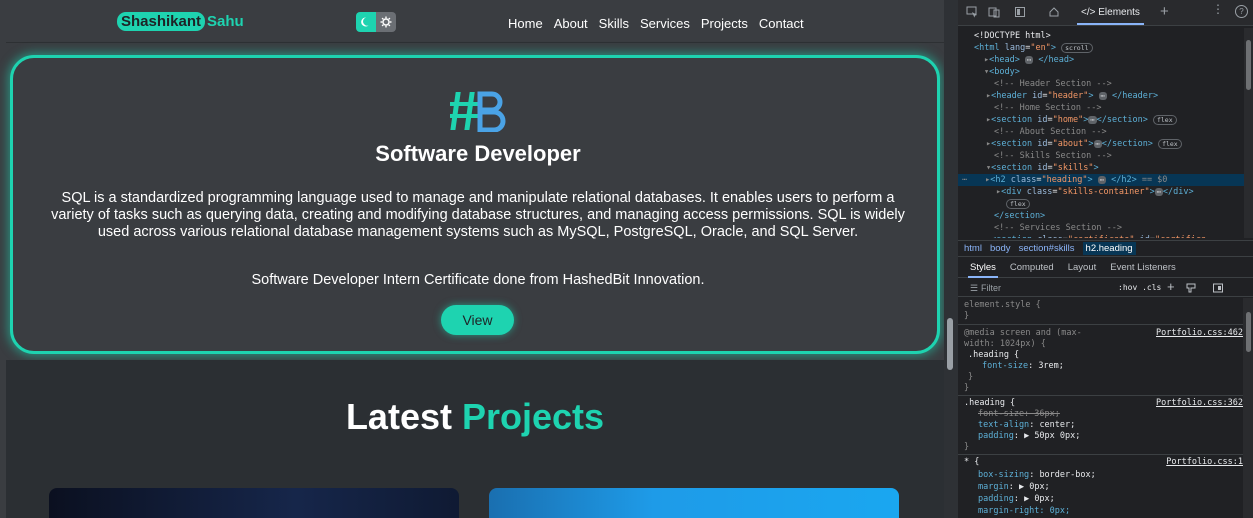 This screenshot has height=518, width=1253. What do you see at coordinates (225, 21) in the screenshot?
I see `logo-last-name: Sahu` at bounding box center [225, 21].